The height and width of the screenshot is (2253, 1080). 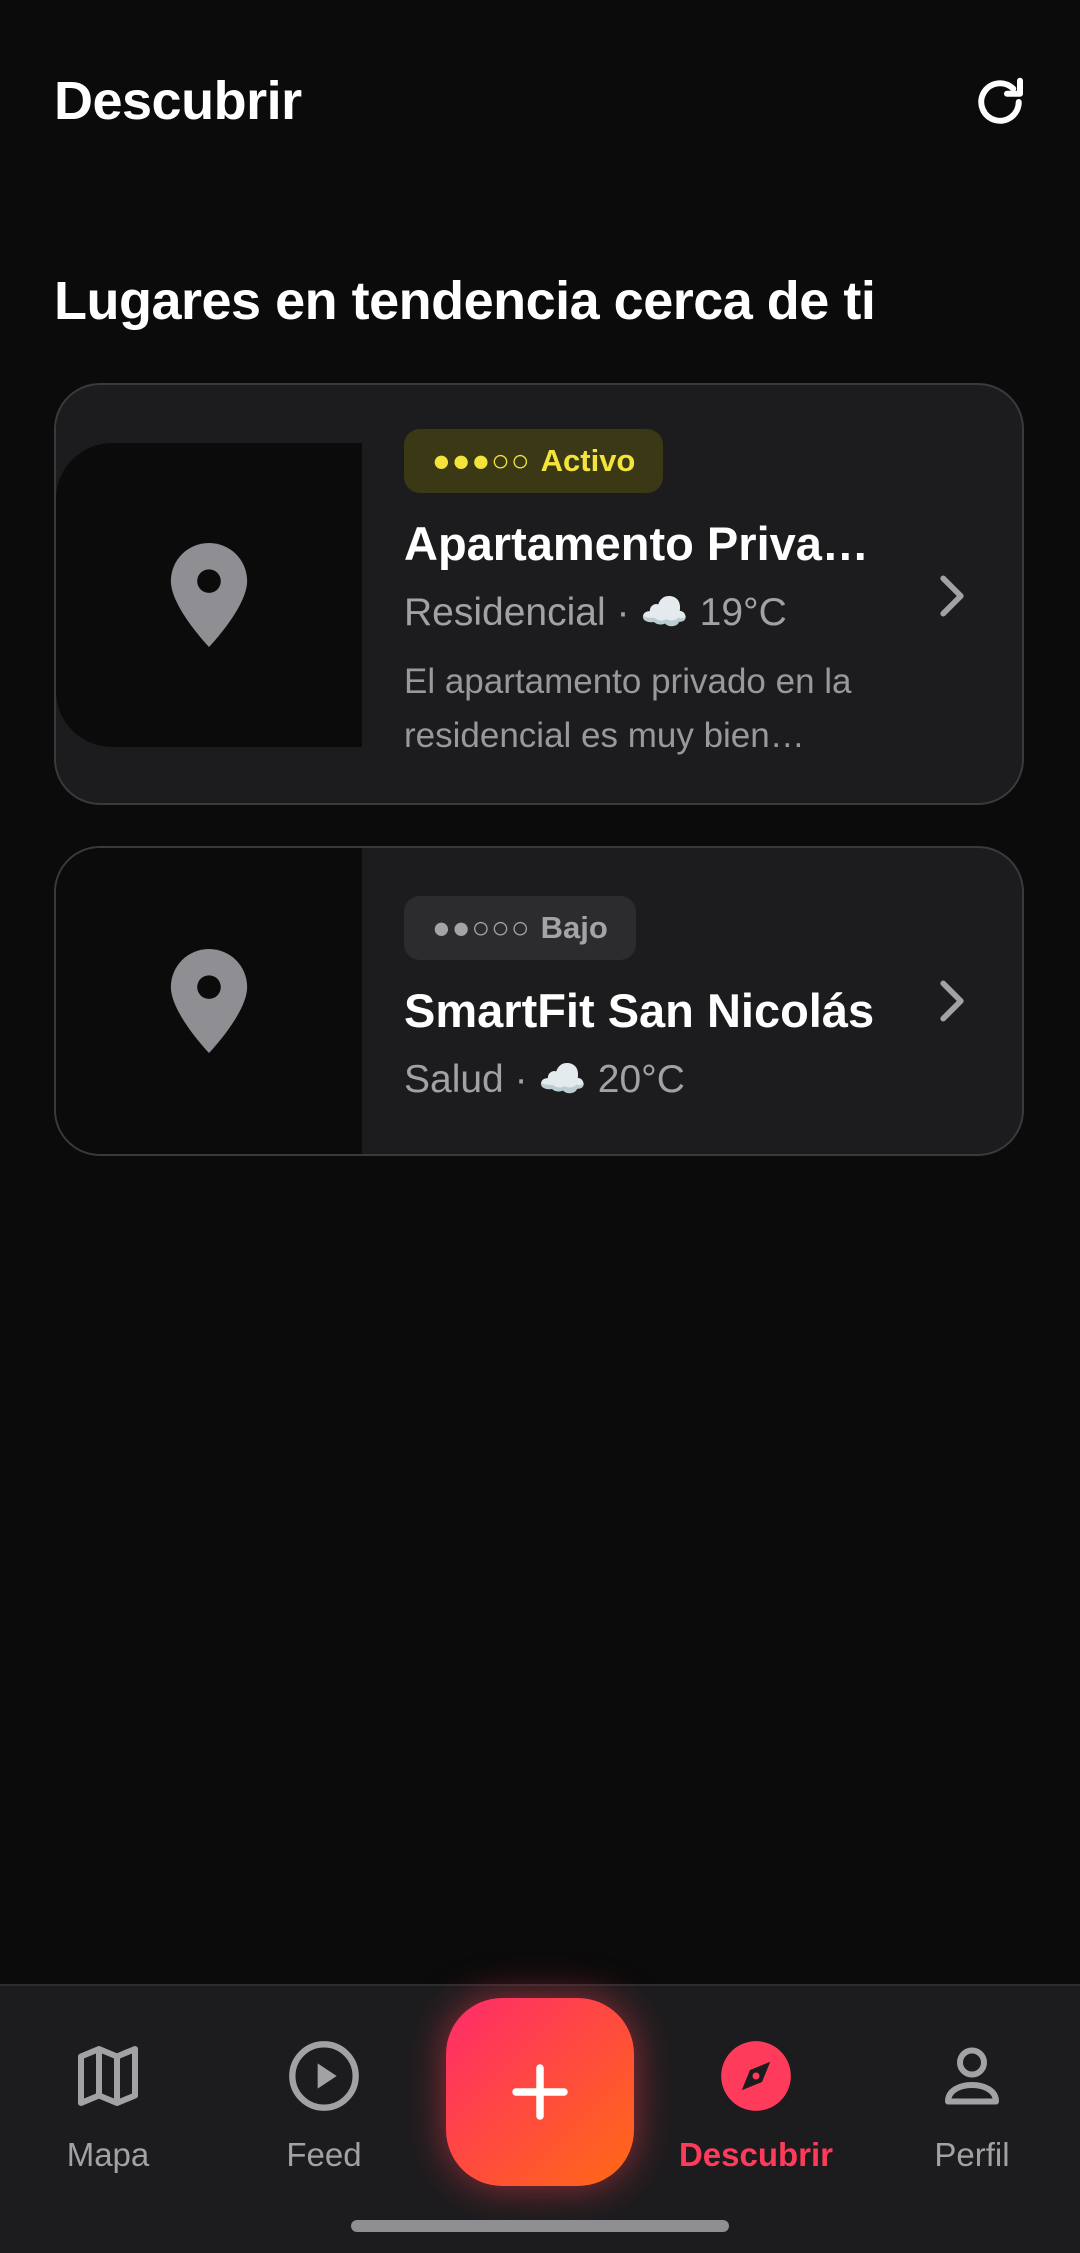 I want to click on activity-dots: ●●●○○, so click(x=481, y=460).